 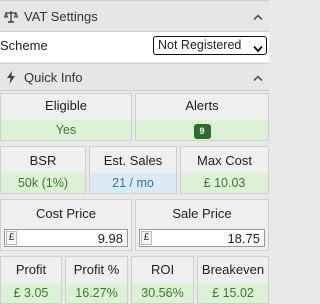 I want to click on cost-price-card: Cost Price £, so click(x=66, y=225).